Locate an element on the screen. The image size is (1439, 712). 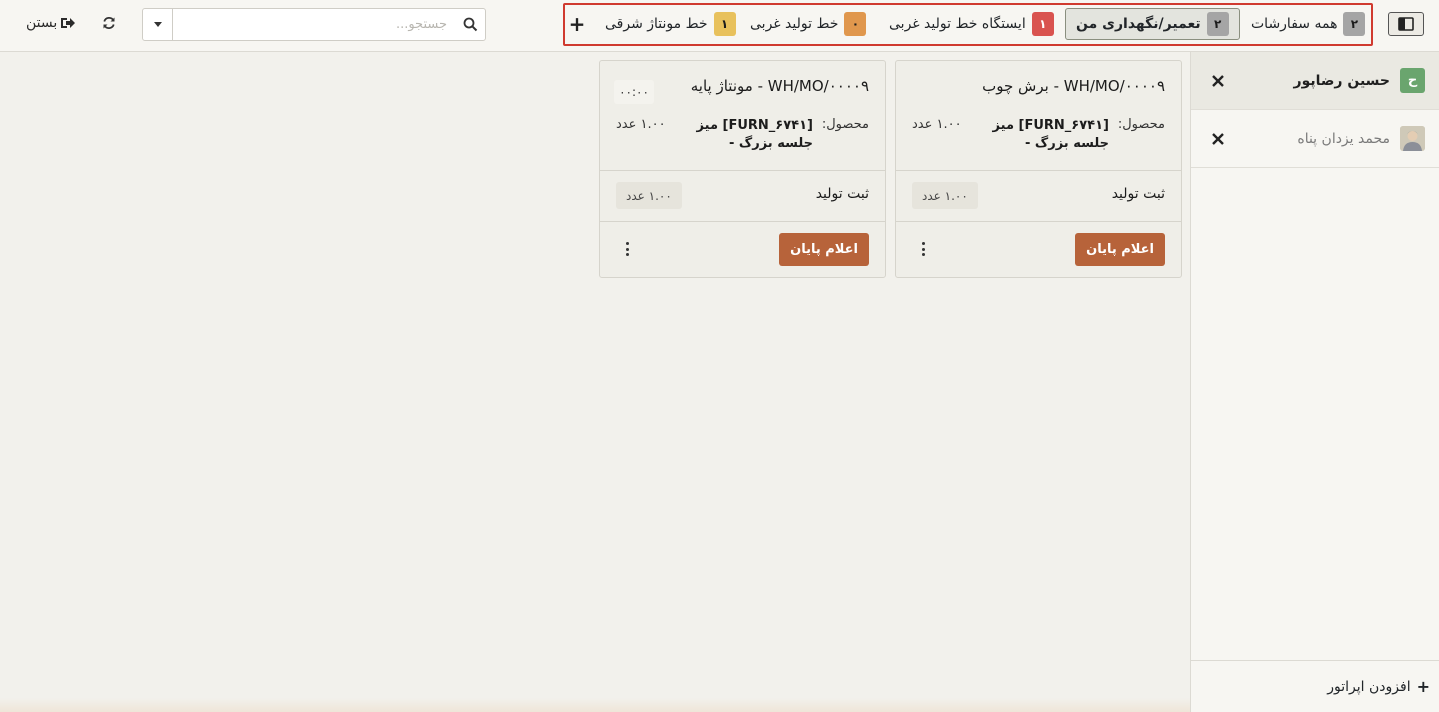
add-operator-button: + افزودن اپراتور is located at coordinates (1315, 686).